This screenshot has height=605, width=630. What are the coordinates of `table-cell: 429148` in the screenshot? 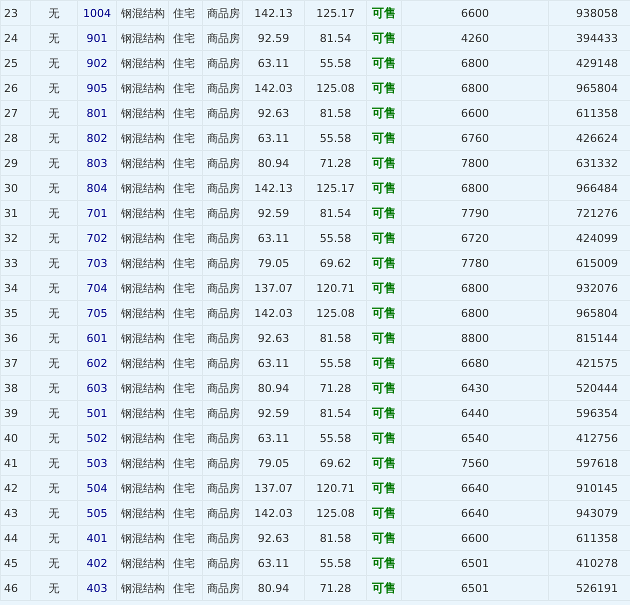 It's located at (597, 63).